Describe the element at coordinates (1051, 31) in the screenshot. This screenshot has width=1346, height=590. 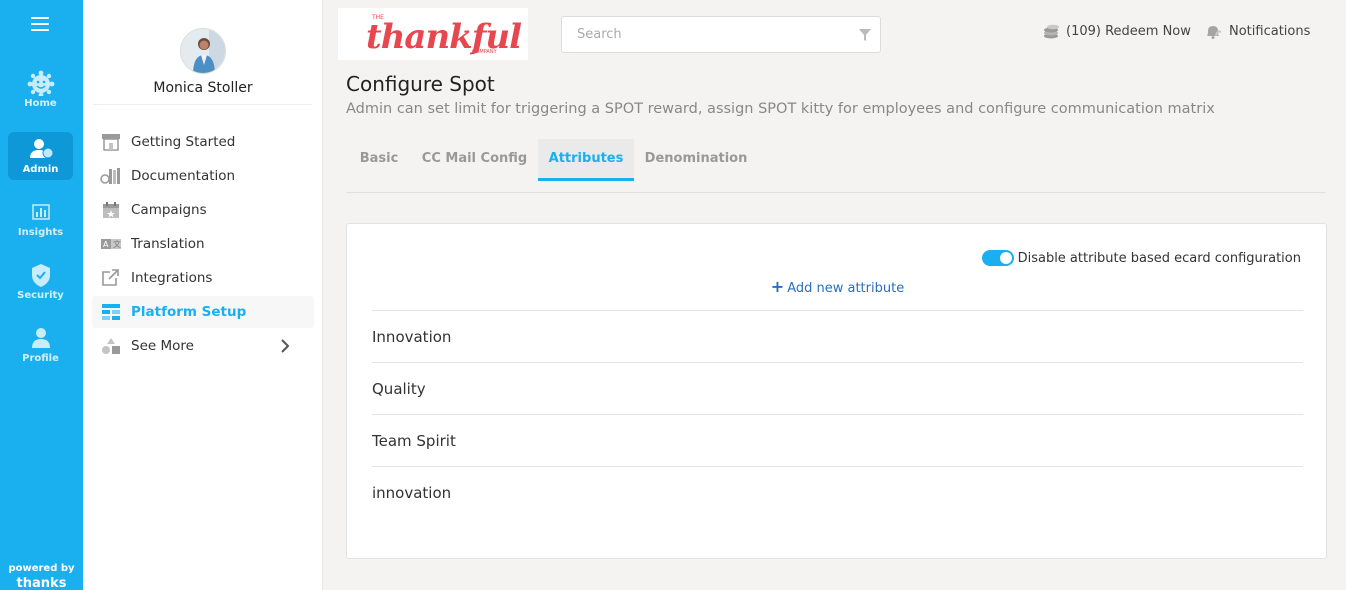
I see `coins-icon` at that location.